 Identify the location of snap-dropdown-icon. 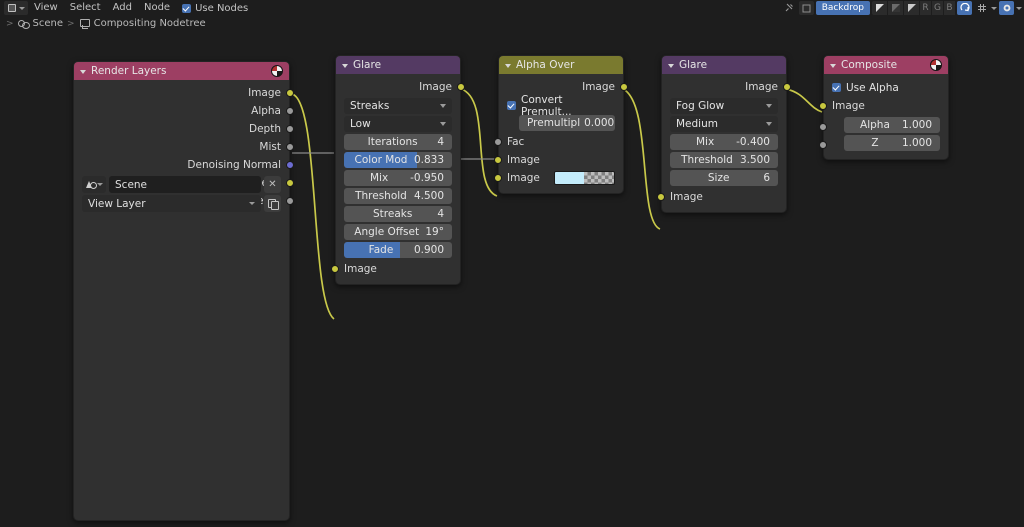
(994, 8).